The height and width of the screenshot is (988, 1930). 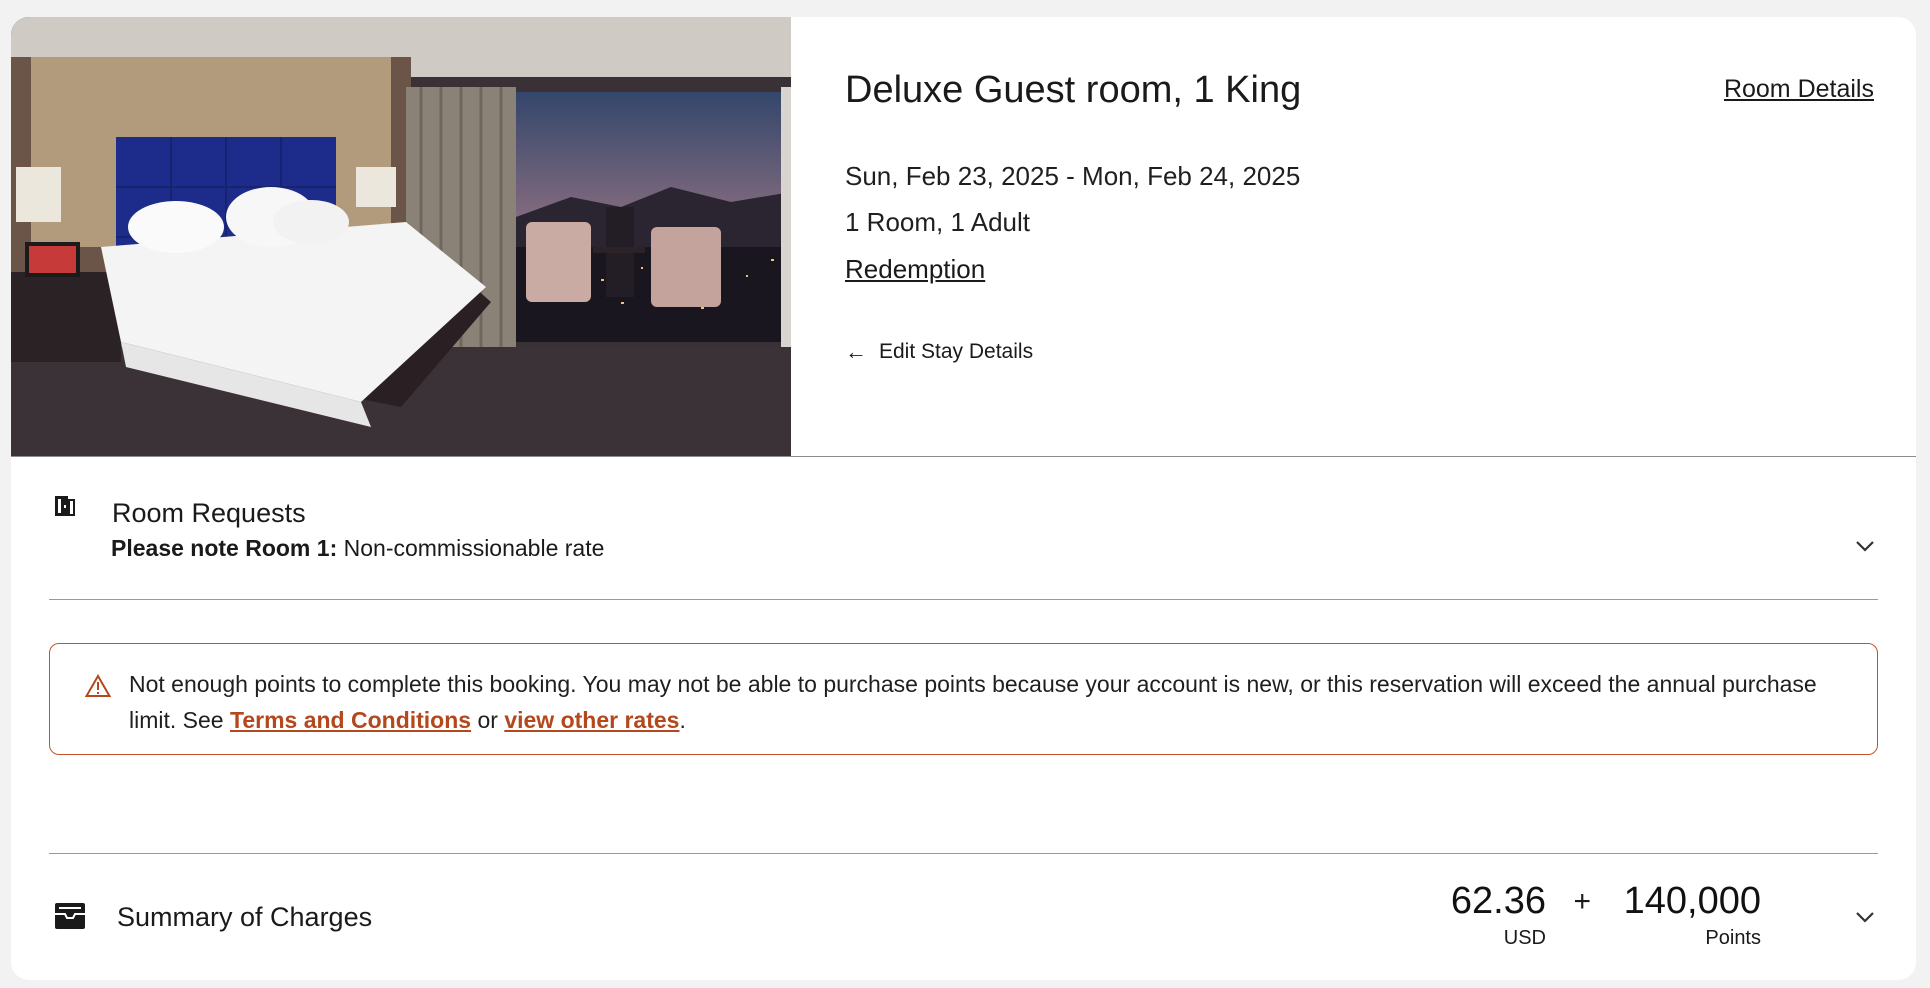 I want to click on room-title: Deluxe Guest room, 1 King, so click(x=1073, y=90).